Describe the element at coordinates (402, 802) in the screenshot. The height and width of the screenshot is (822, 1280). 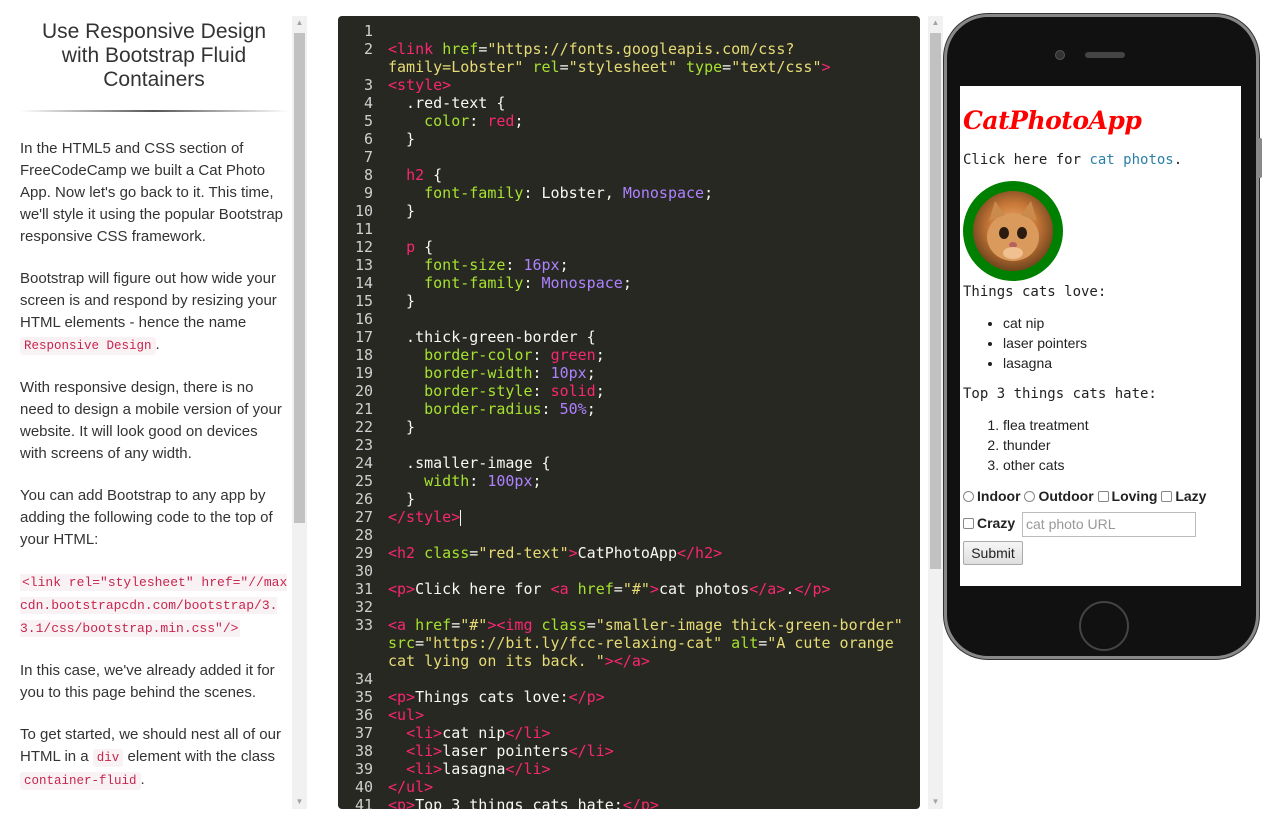
I see `code-token: <p>` at that location.